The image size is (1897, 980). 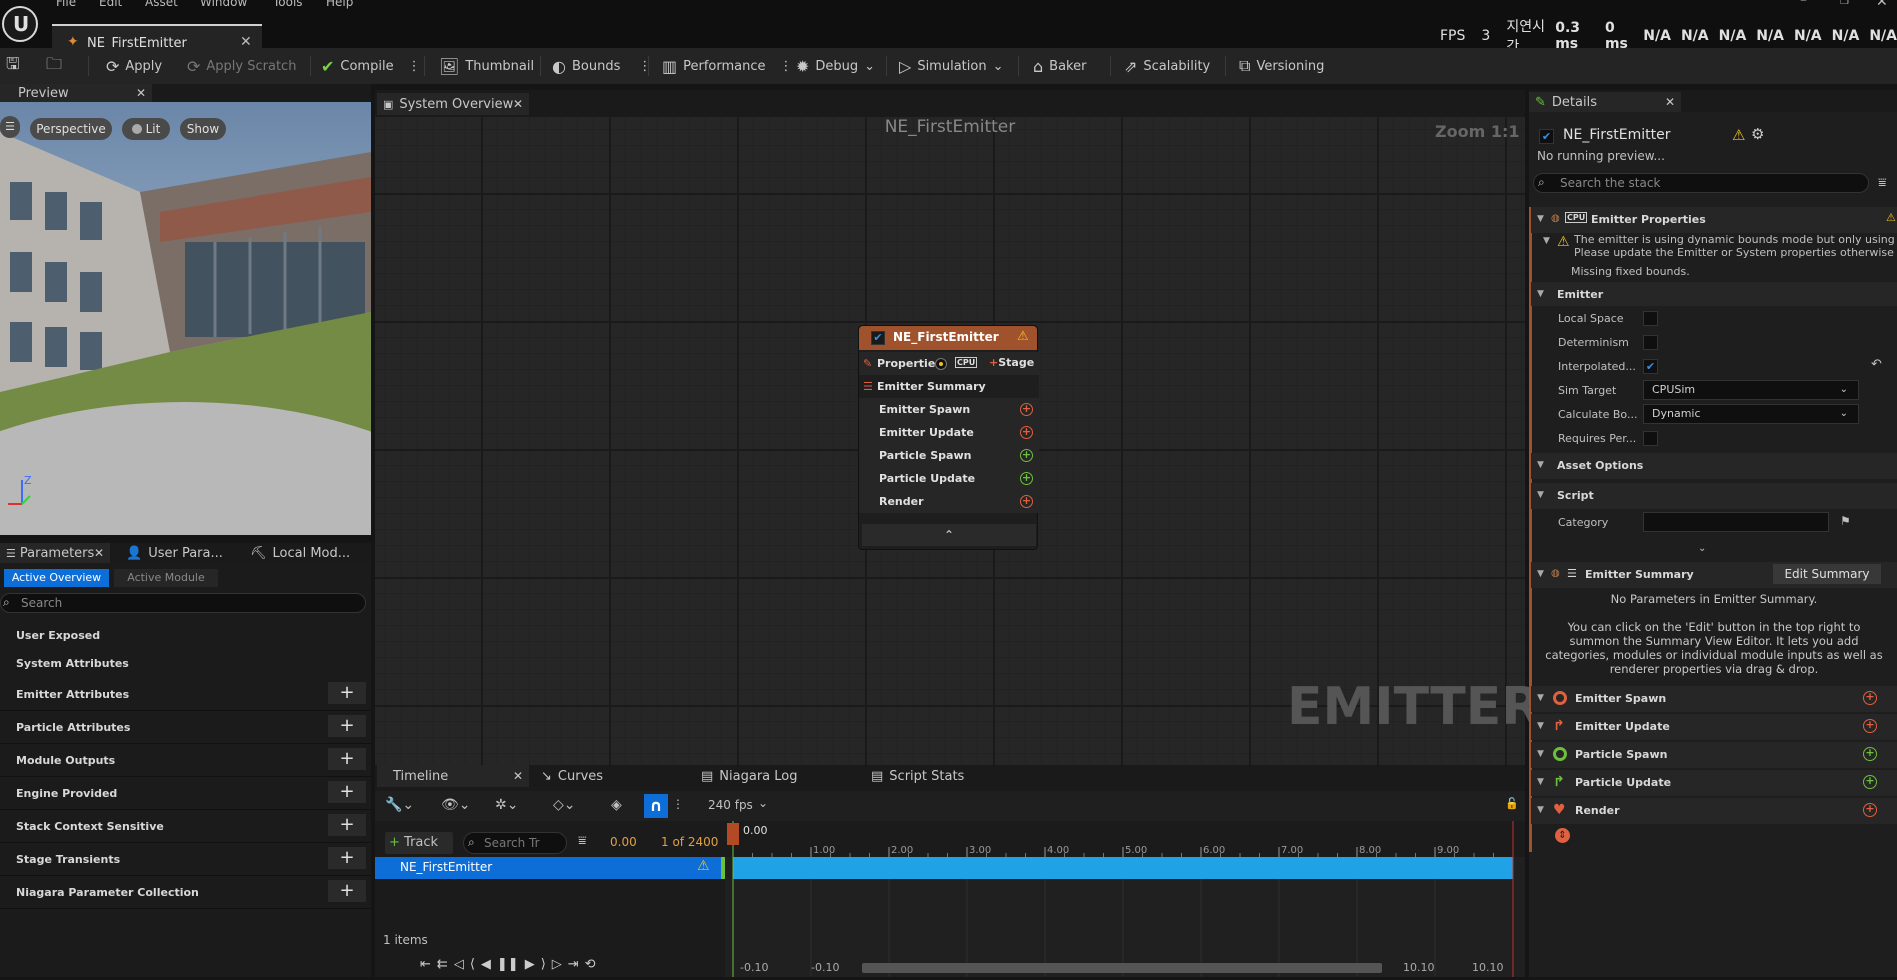 What do you see at coordinates (610, 776) in the screenshot?
I see `tab-curves: ↘ Curves` at bounding box center [610, 776].